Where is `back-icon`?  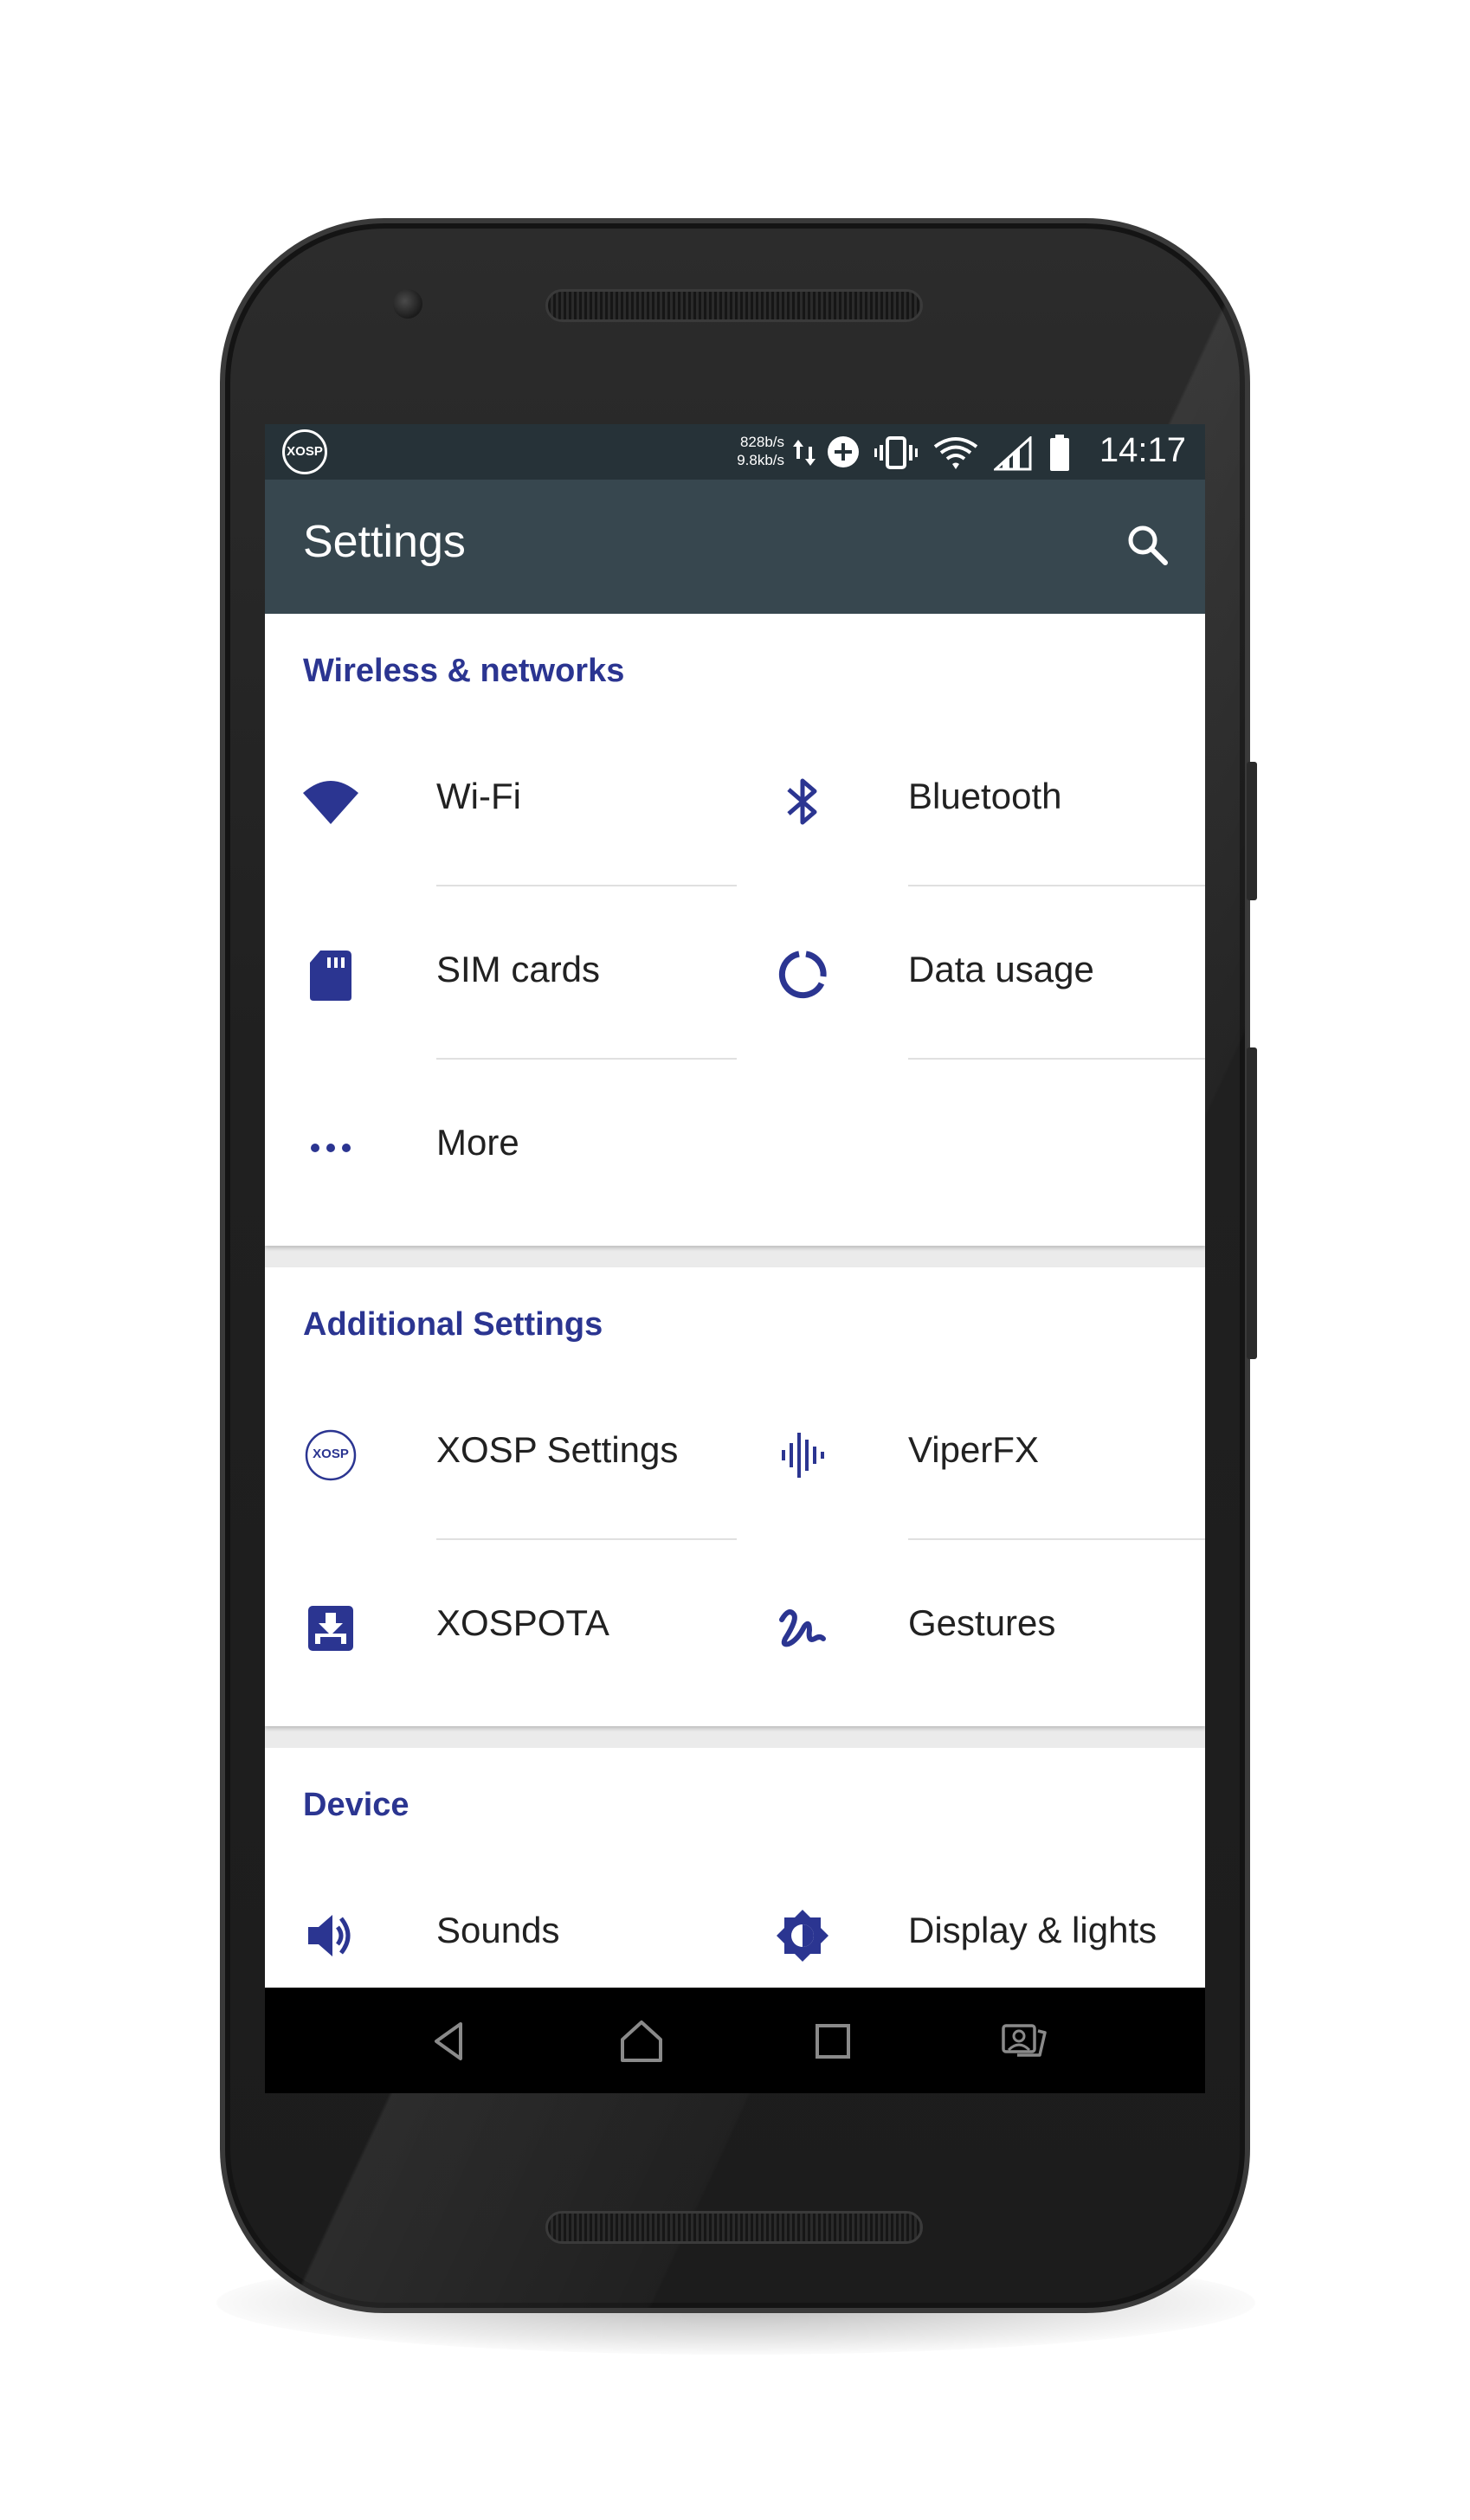
back-icon is located at coordinates (450, 2041).